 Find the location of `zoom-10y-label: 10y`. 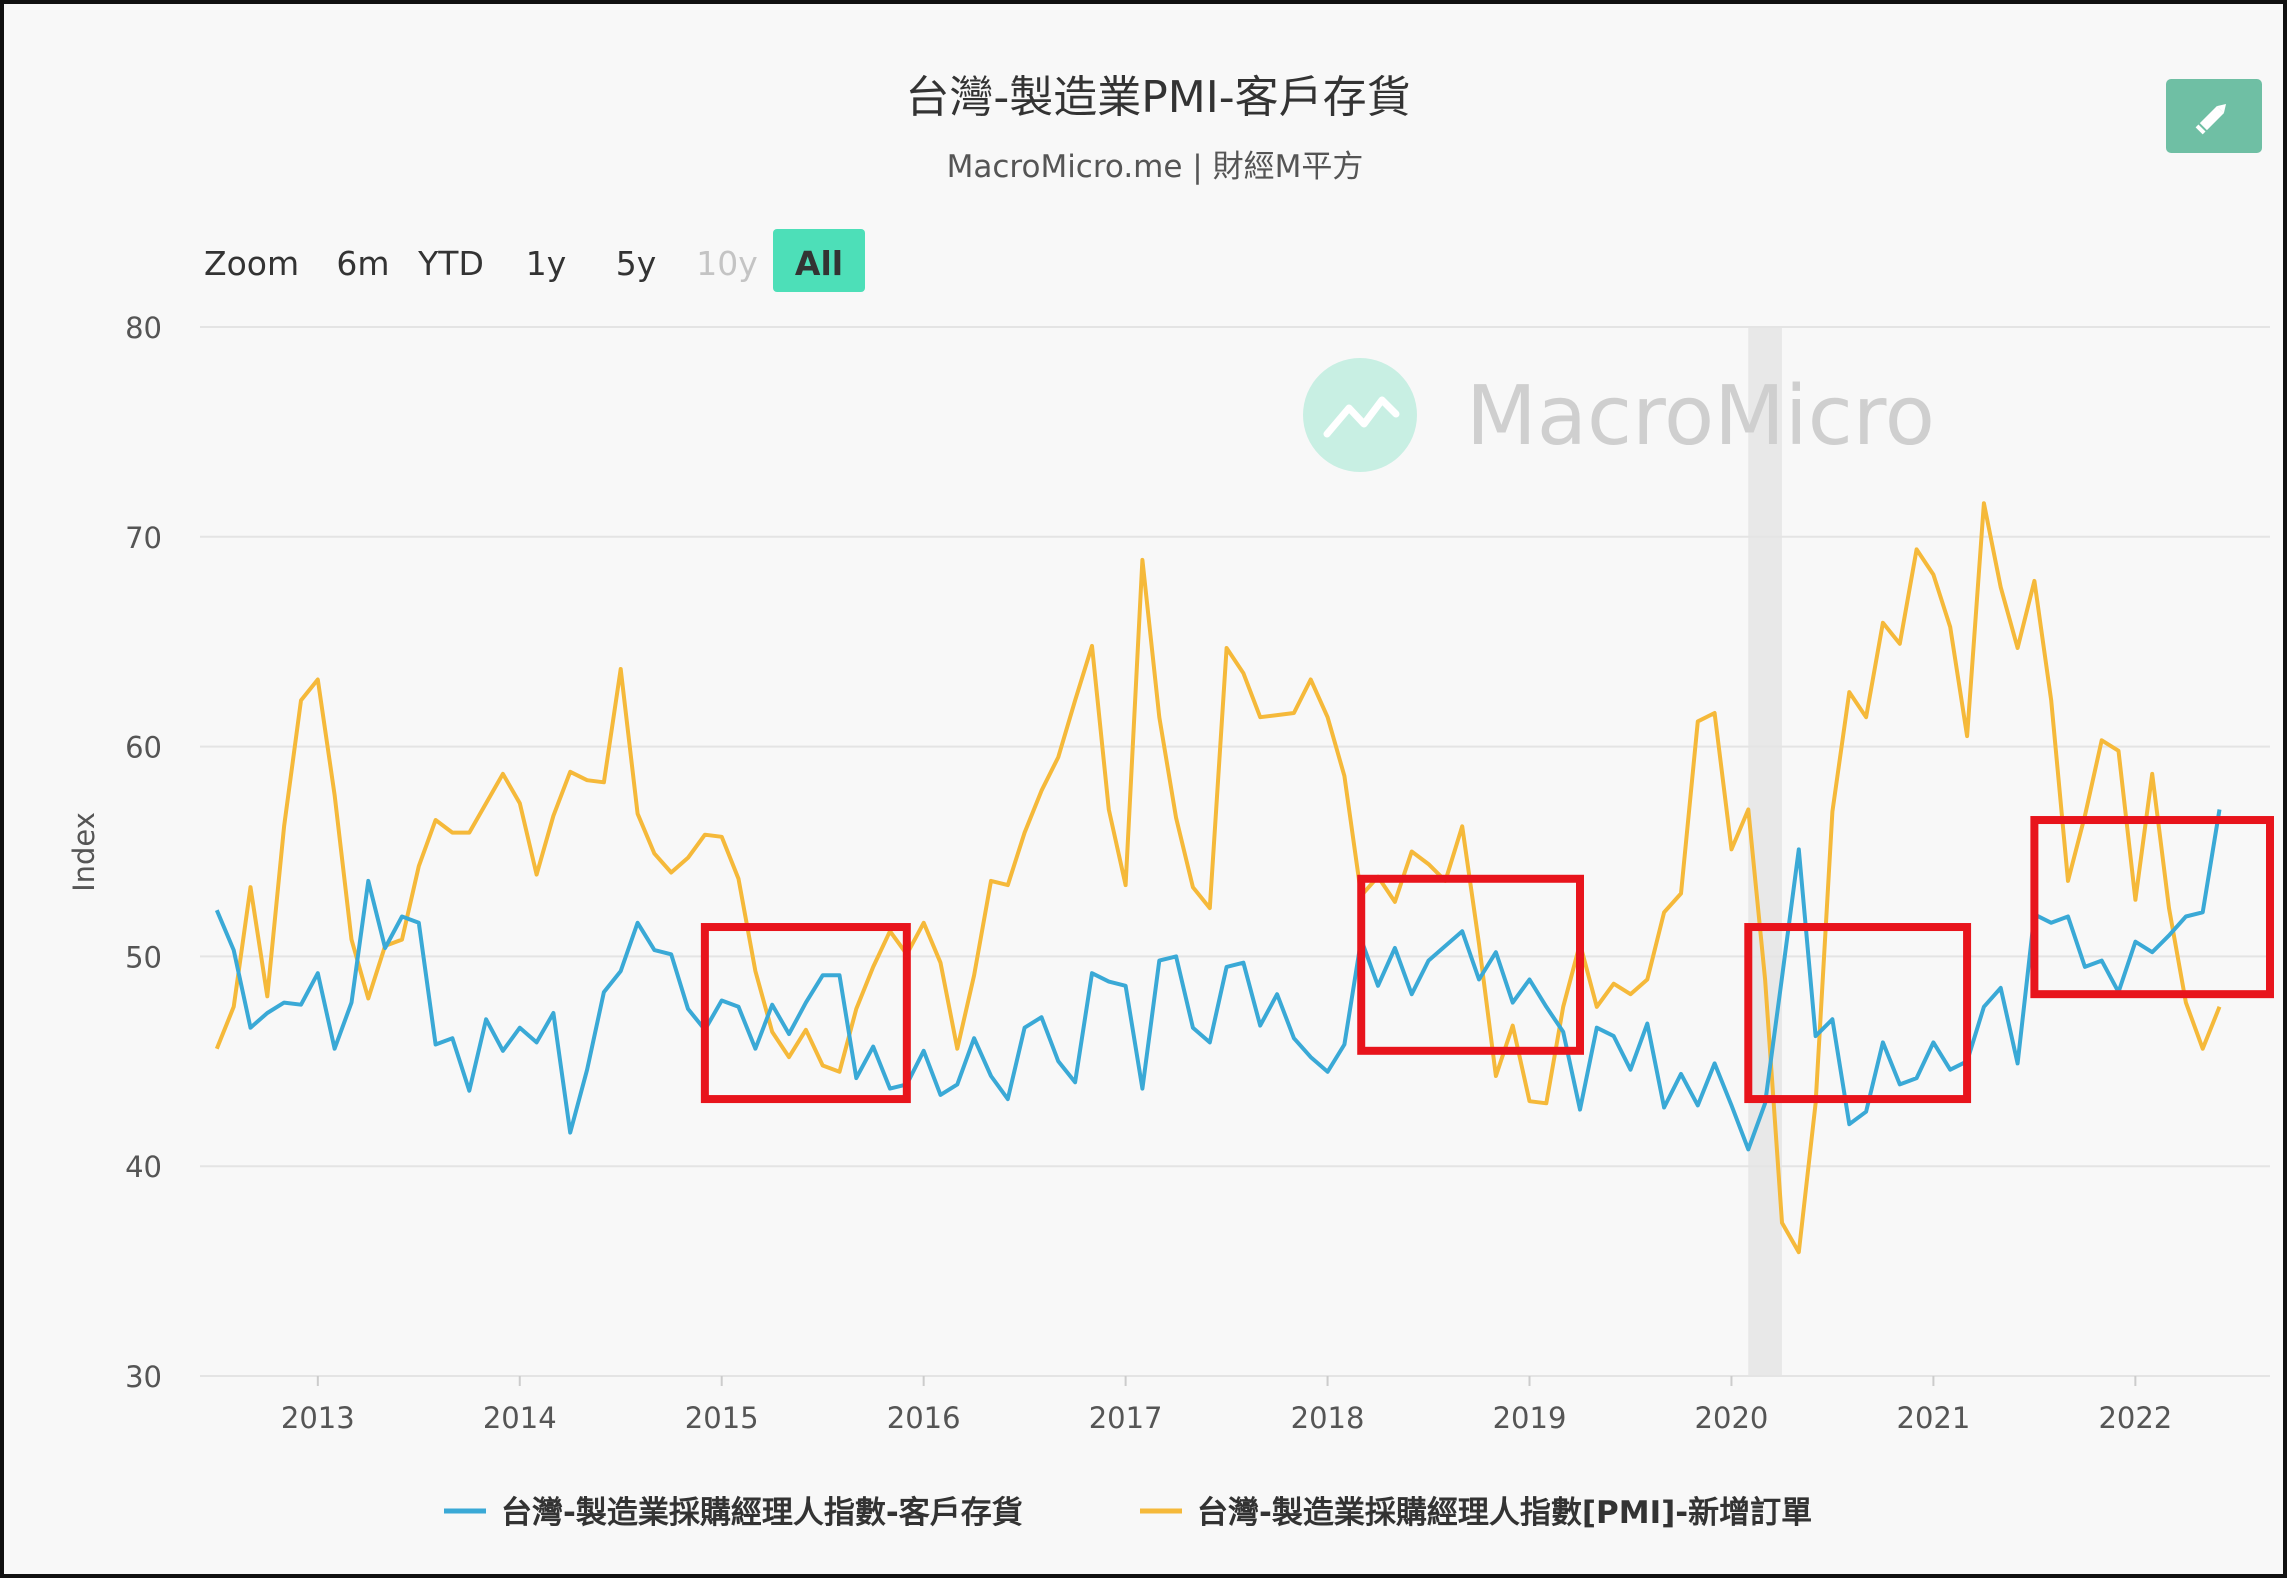

zoom-10y-label: 10y is located at coordinates (727, 263).